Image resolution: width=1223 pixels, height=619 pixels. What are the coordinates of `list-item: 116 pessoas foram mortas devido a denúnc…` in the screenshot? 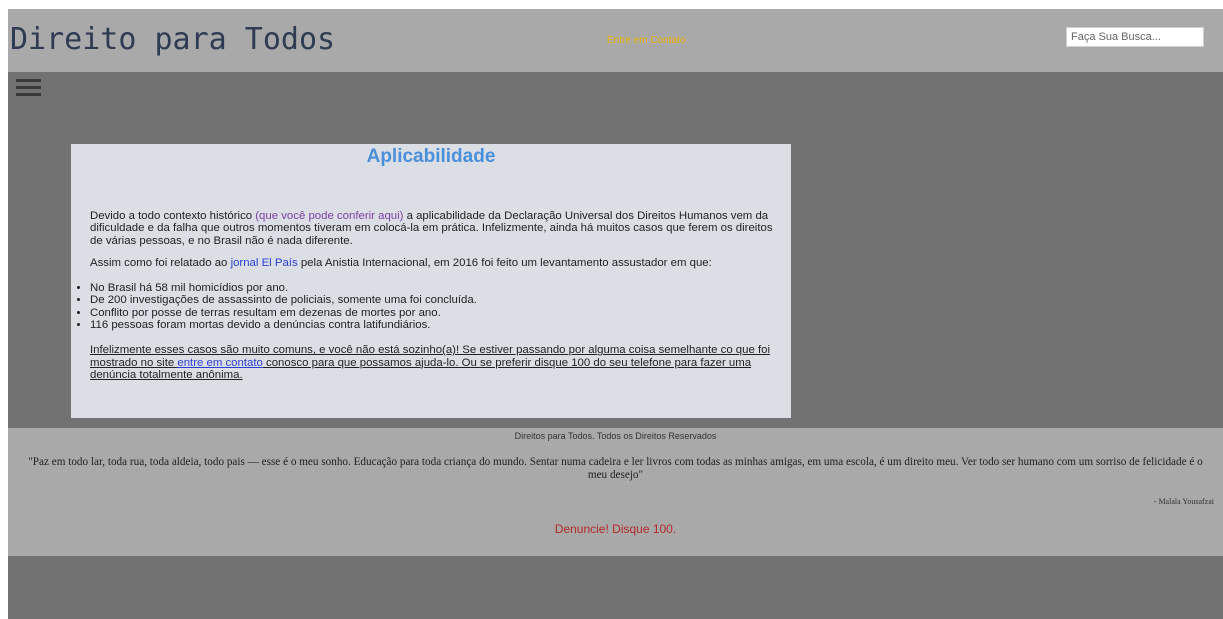 It's located at (435, 325).